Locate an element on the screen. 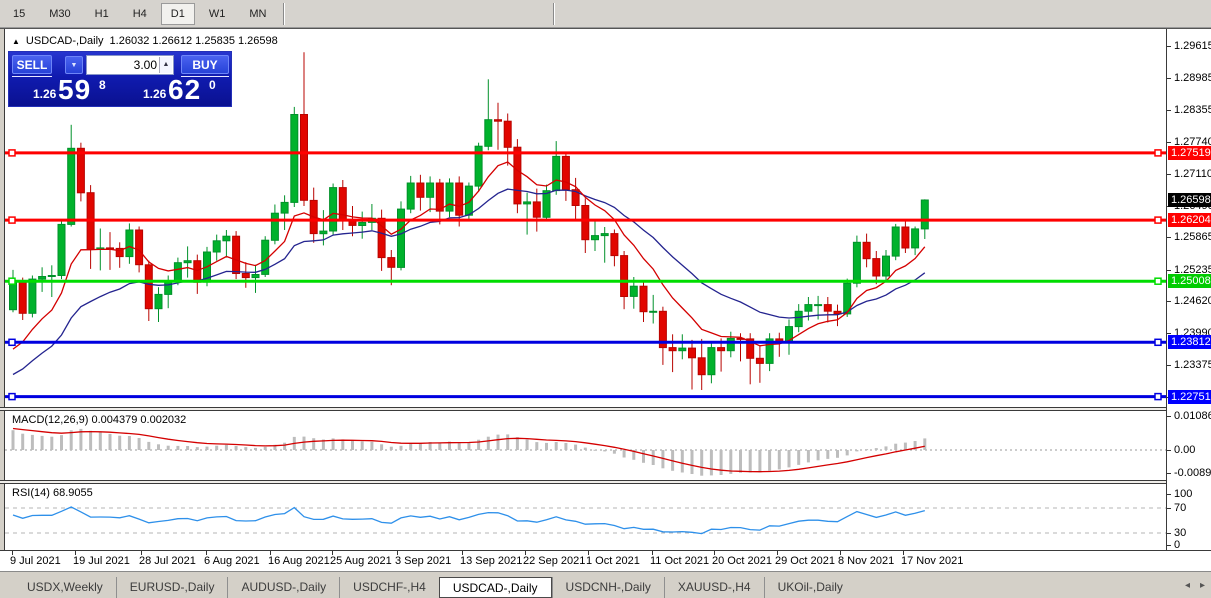 The height and width of the screenshot is (598, 1211). date-label: 25 Aug 2021 is located at coordinates (361, 561).